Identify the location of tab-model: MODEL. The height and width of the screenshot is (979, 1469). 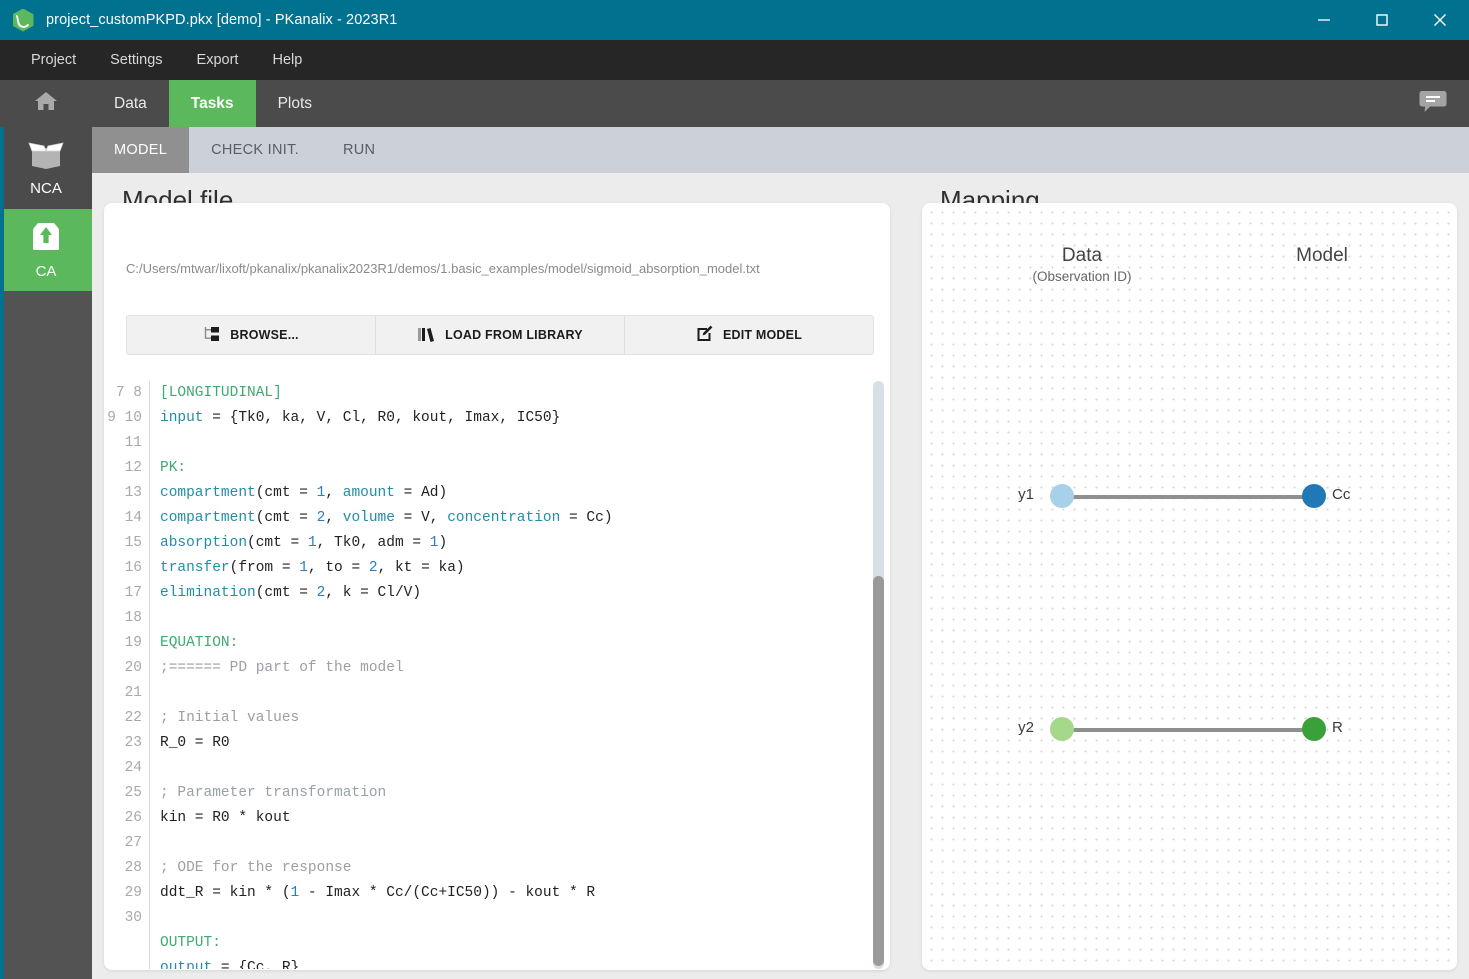
(141, 150).